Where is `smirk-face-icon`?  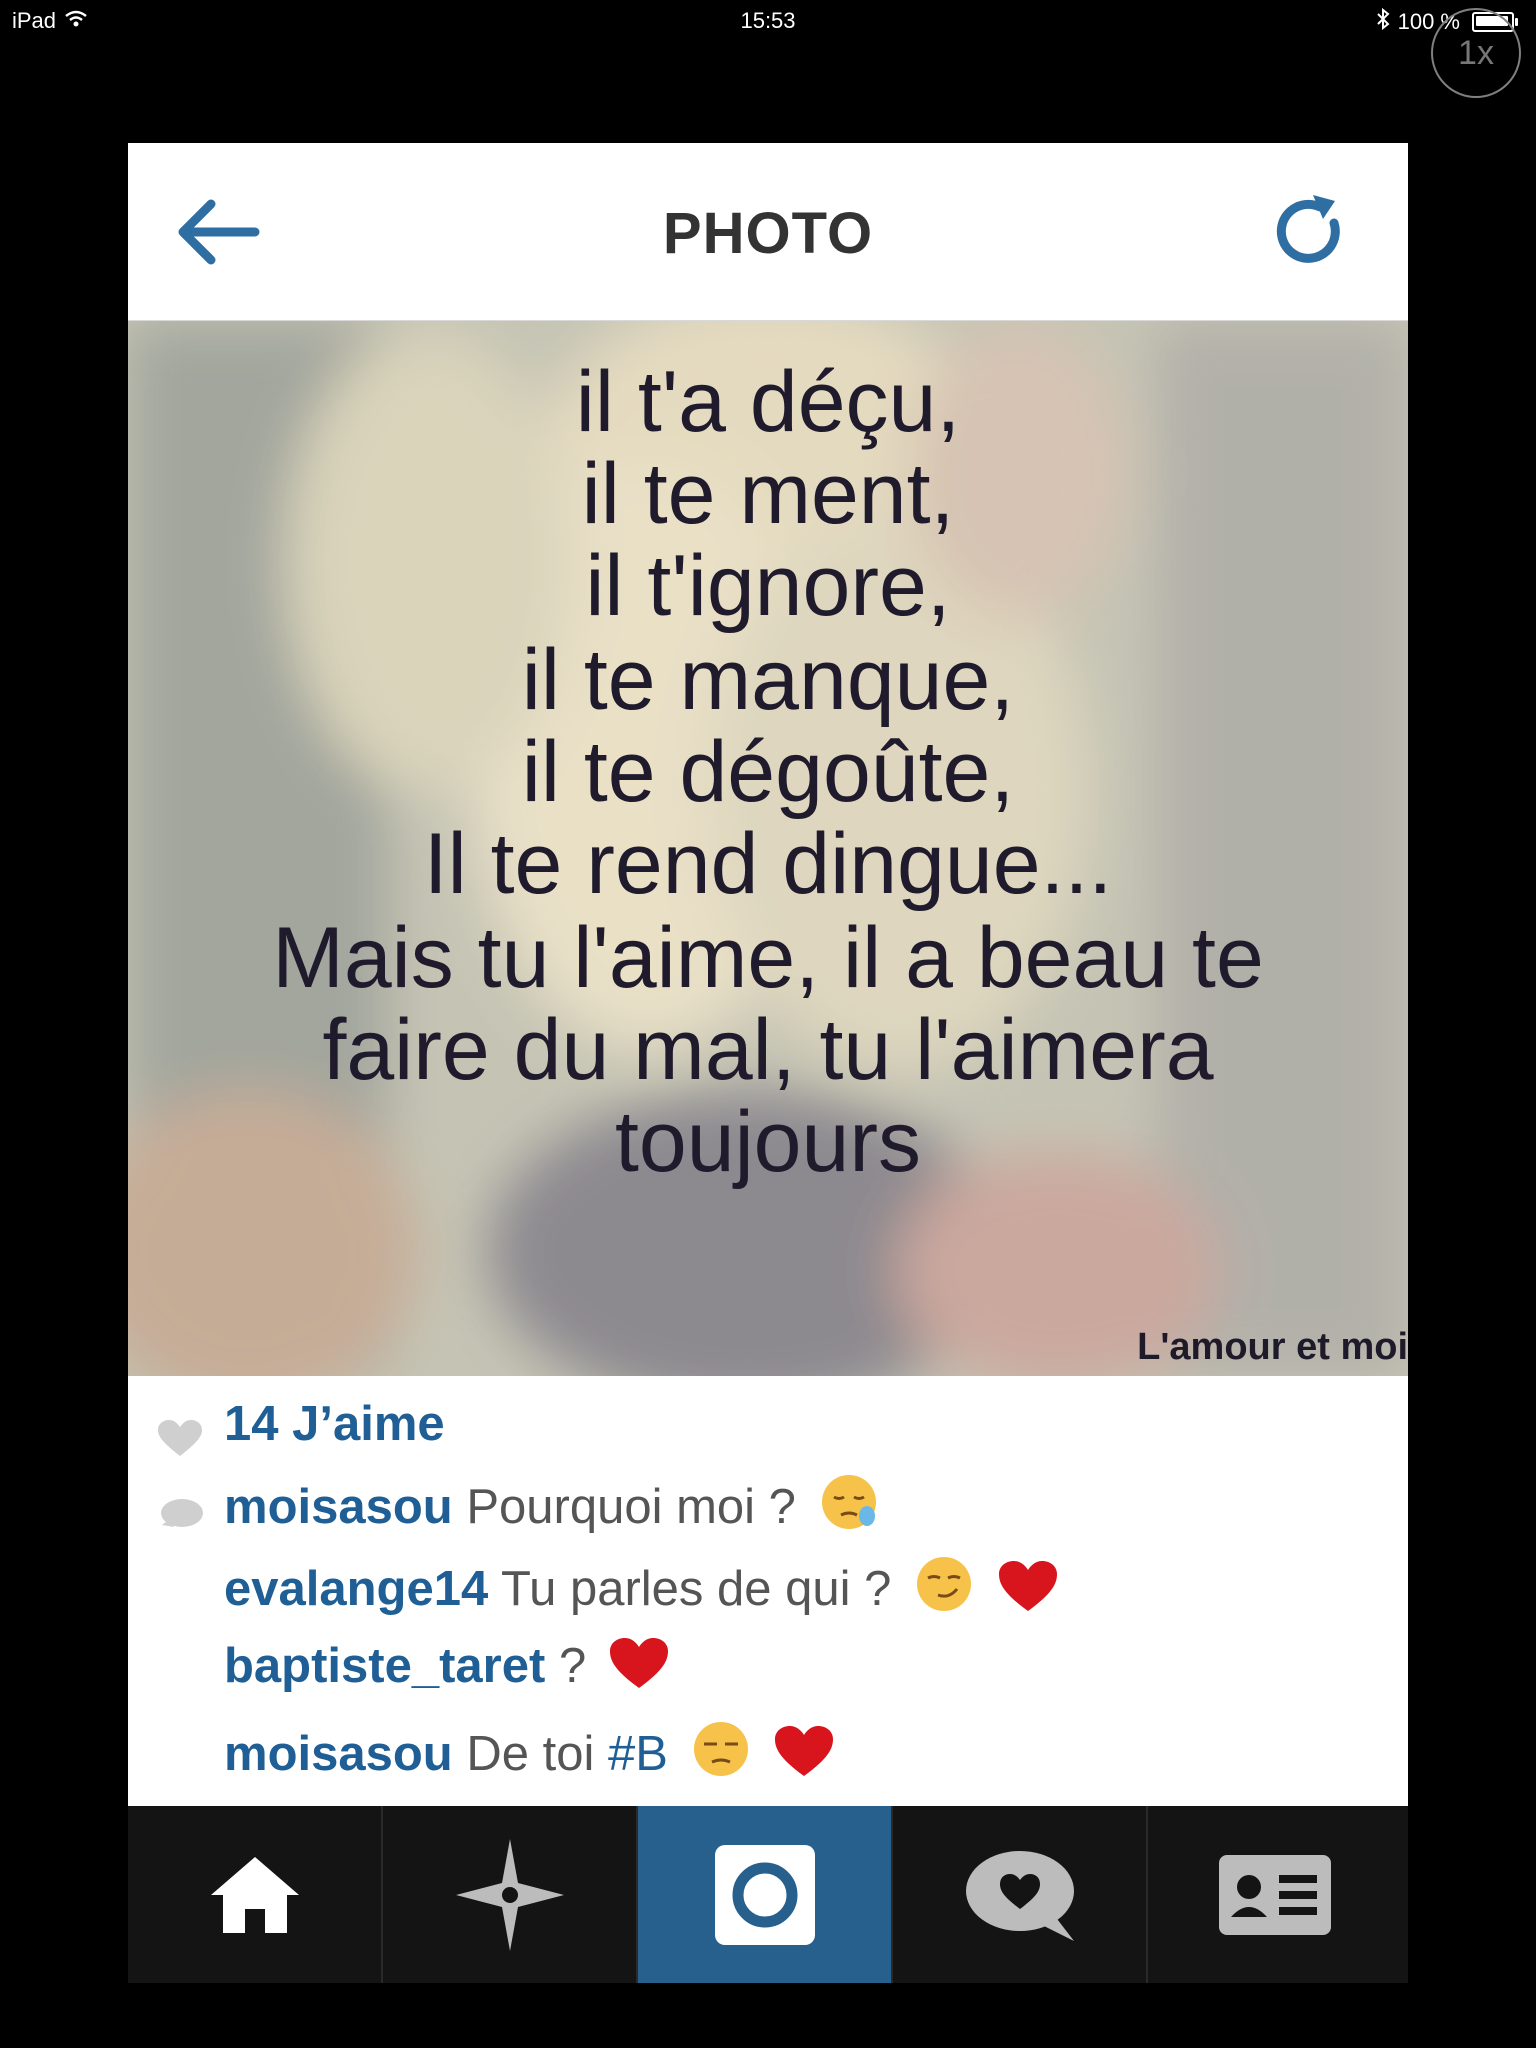 smirk-face-icon is located at coordinates (944, 1590).